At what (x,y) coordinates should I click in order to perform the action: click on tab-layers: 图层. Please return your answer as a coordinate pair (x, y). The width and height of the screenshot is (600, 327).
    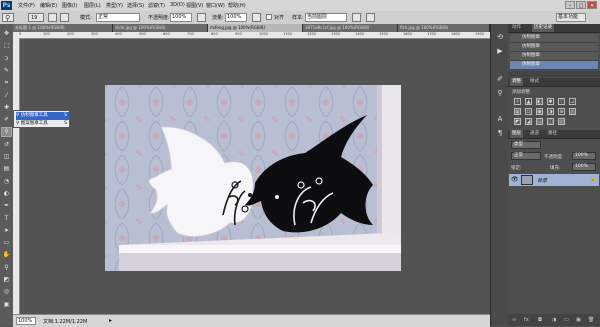
    Looking at the image, I should click on (516, 134).